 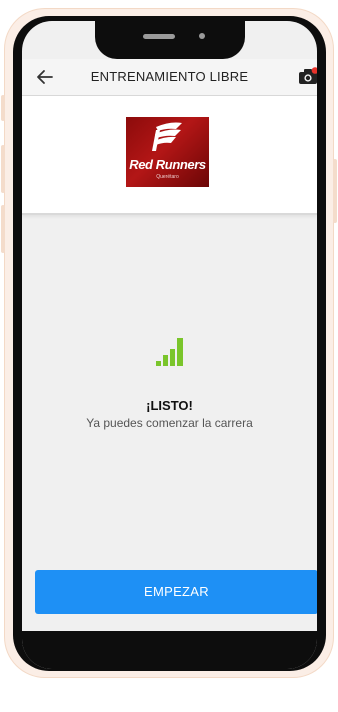 I want to click on camera-icon, so click(x=307, y=76).